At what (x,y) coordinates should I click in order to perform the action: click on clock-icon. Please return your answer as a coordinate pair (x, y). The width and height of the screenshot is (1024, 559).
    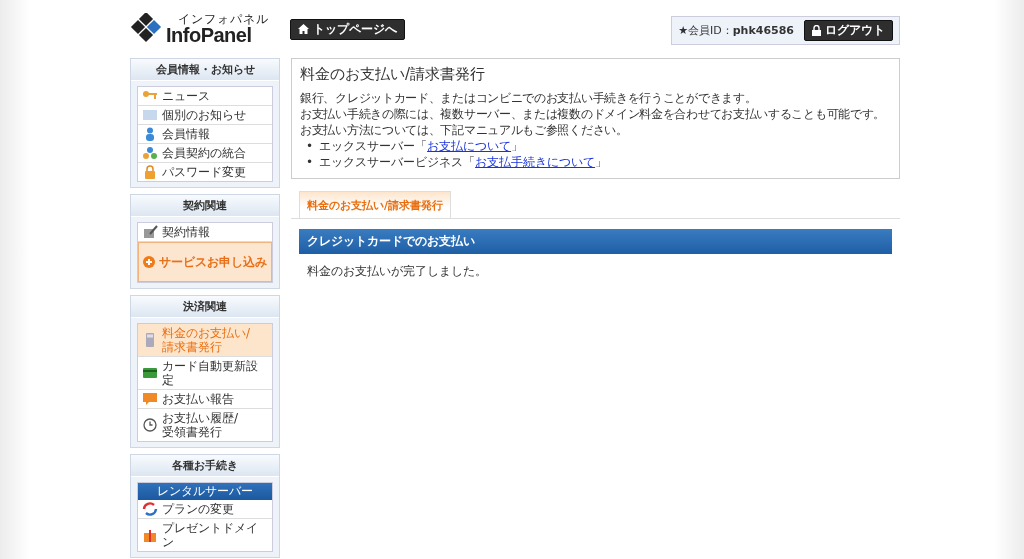
    Looking at the image, I should click on (150, 425).